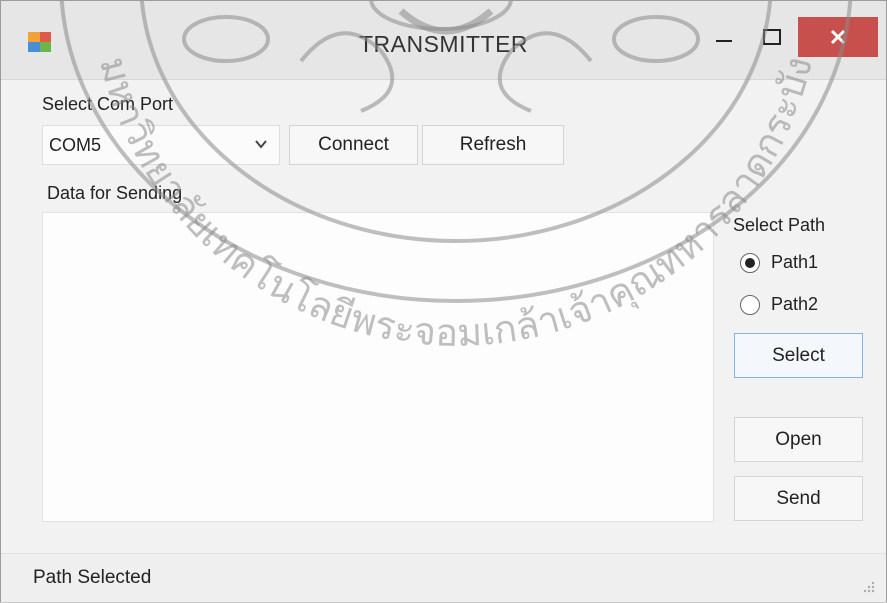 The image size is (887, 603). Describe the element at coordinates (724, 37) in the screenshot. I see `minimize-button` at that location.